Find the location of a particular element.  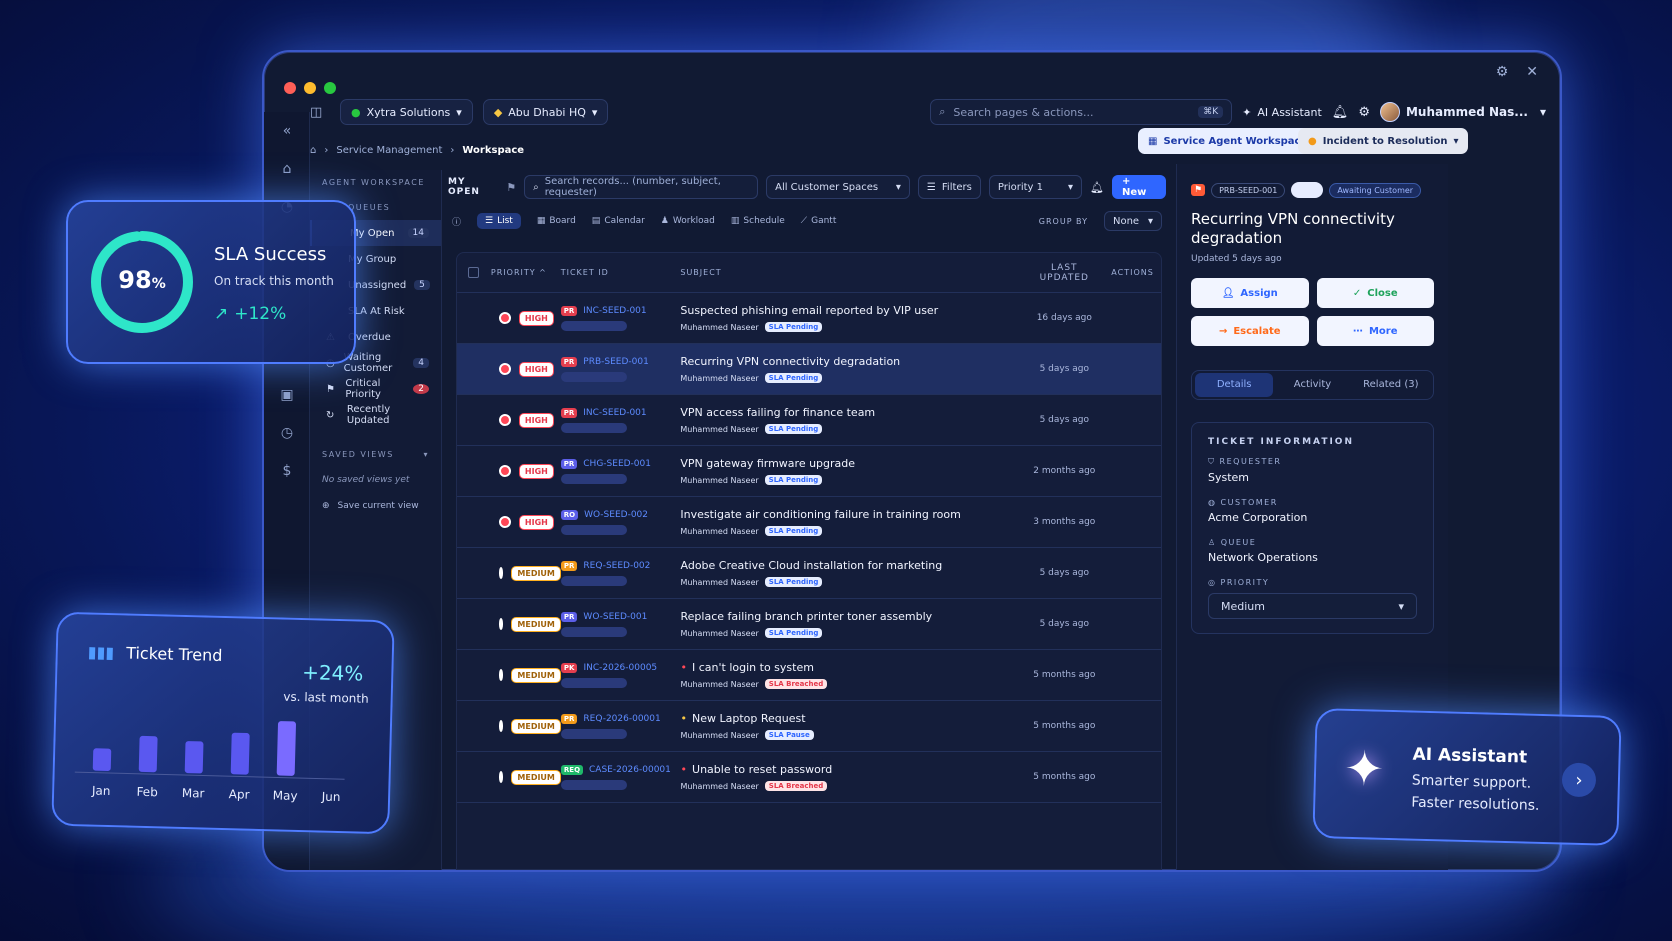

ticket-type-tag: PR is located at coordinates (569, 361).